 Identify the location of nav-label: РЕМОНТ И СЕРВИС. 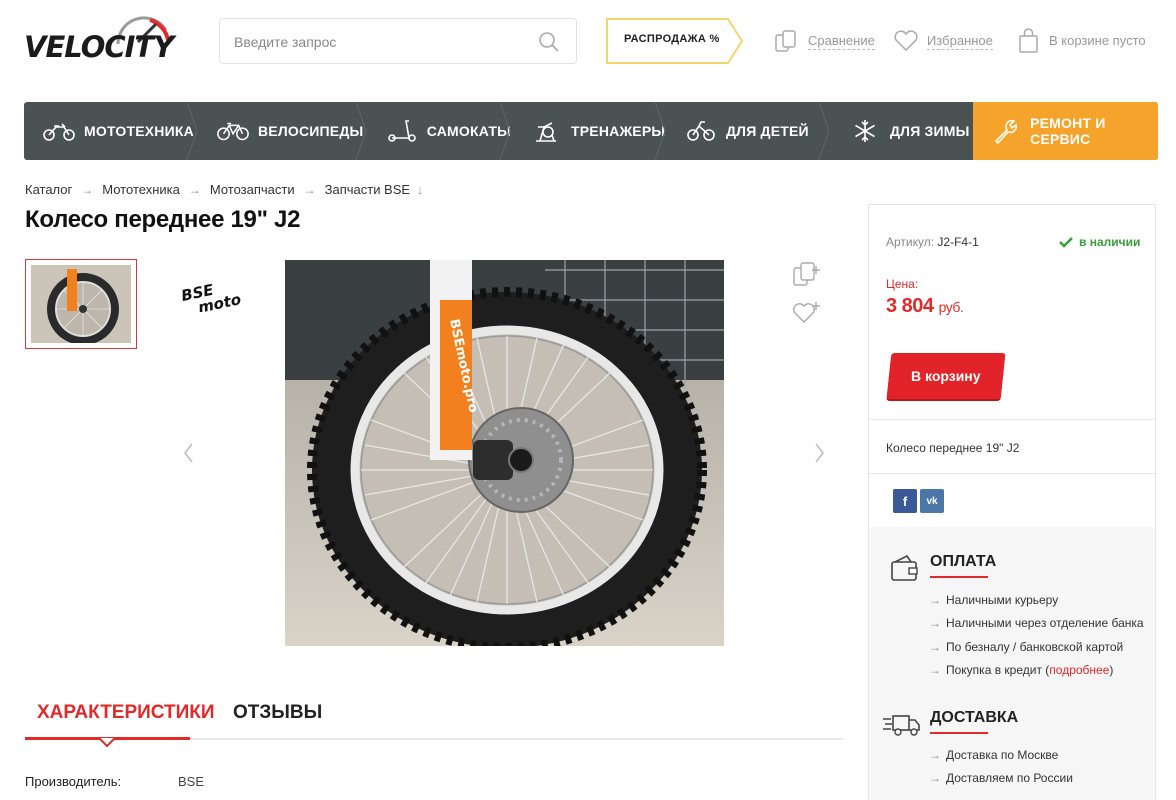
(1068, 131).